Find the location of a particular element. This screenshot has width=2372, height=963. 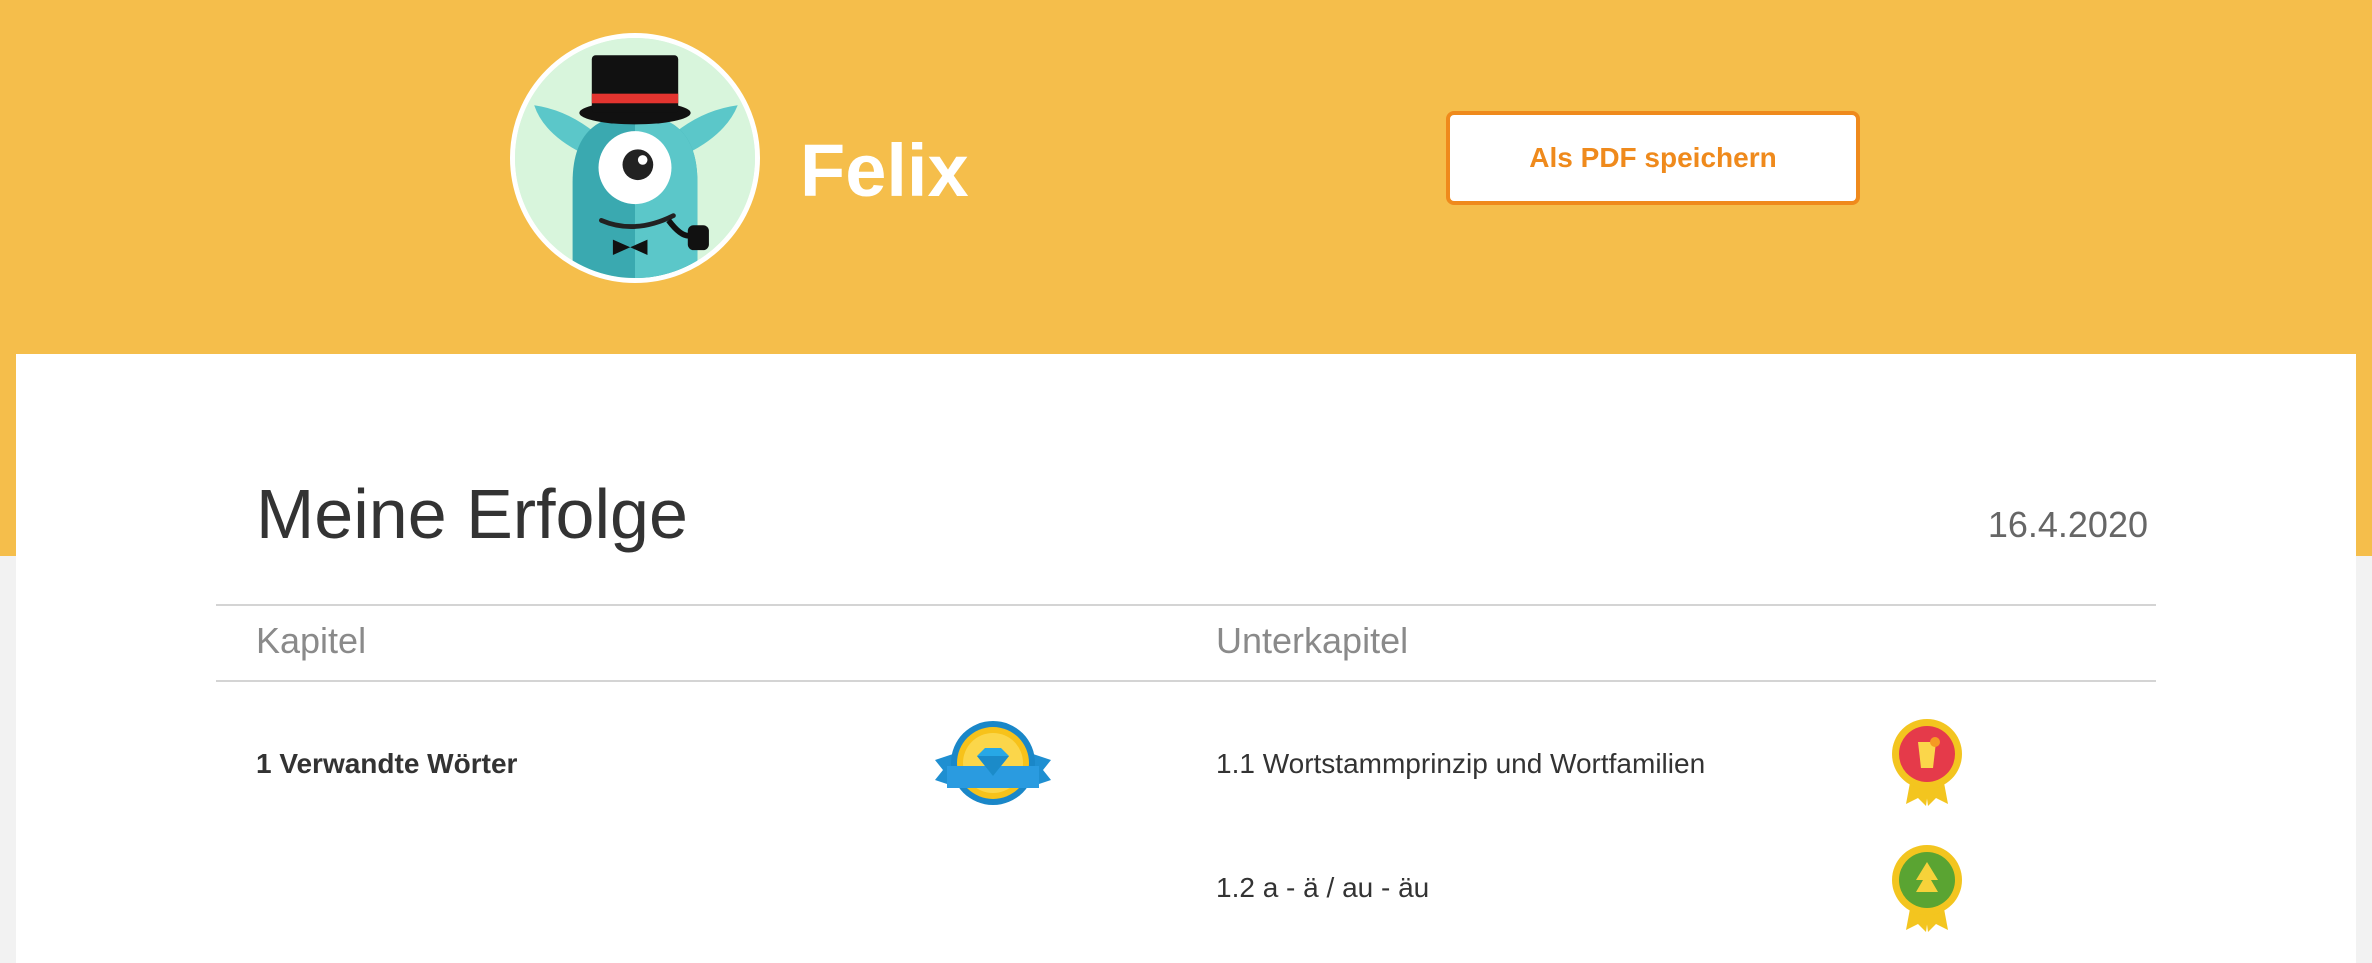

page-title: Meine Erfolge is located at coordinates (472, 514).